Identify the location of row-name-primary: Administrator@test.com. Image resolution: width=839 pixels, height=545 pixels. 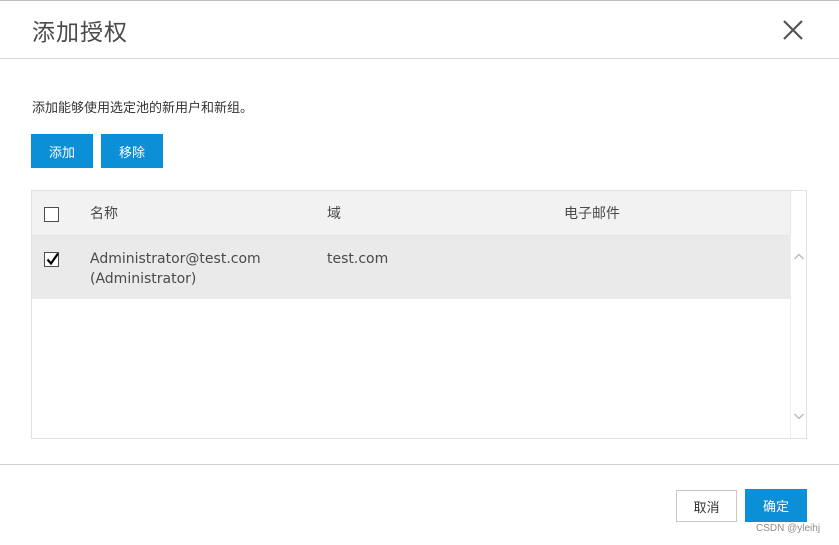
(175, 259).